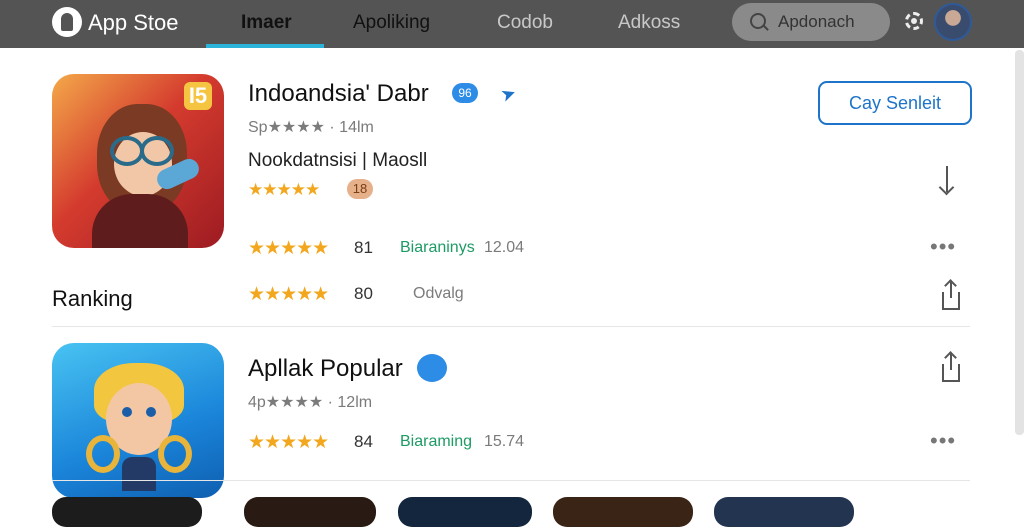  I want to click on brand-title: App Stoe, so click(133, 23).